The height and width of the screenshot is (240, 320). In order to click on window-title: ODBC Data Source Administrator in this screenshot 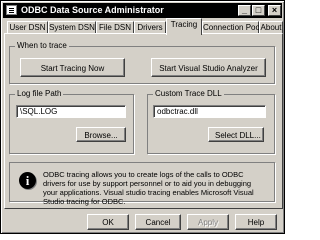, I will do `click(92, 10)`.